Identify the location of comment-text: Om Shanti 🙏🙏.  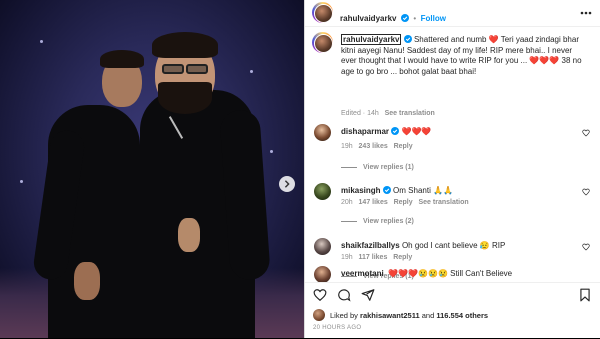
(423, 190).